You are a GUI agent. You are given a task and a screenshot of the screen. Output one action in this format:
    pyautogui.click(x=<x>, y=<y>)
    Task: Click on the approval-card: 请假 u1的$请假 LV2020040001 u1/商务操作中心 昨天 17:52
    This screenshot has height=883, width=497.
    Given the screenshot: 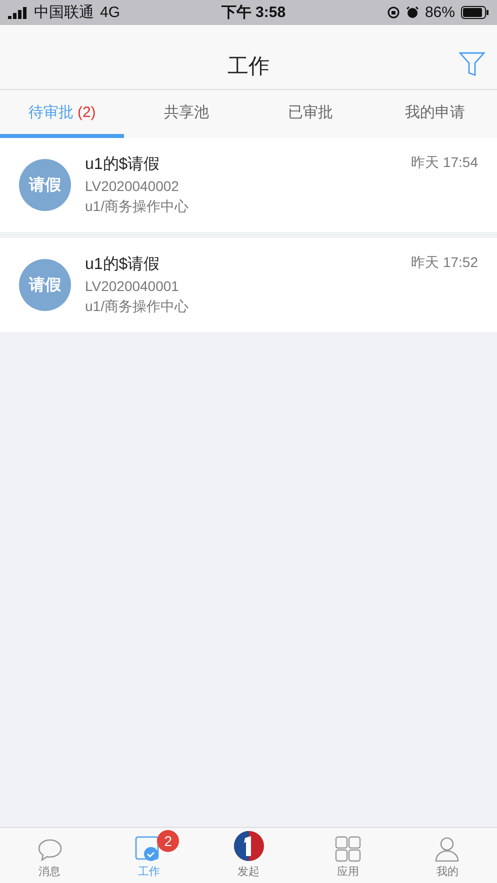 What is the action you would take?
    pyautogui.click(x=248, y=285)
    